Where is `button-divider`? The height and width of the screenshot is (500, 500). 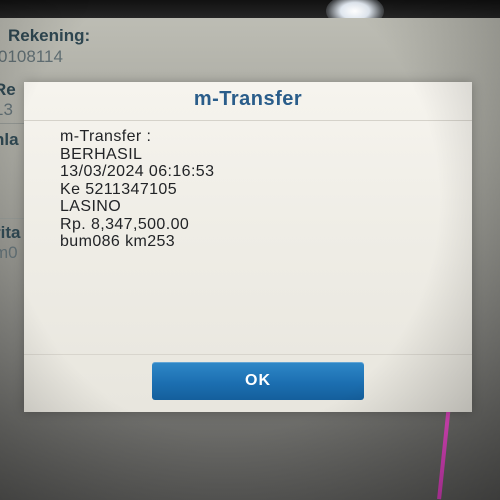 button-divider is located at coordinates (248, 354).